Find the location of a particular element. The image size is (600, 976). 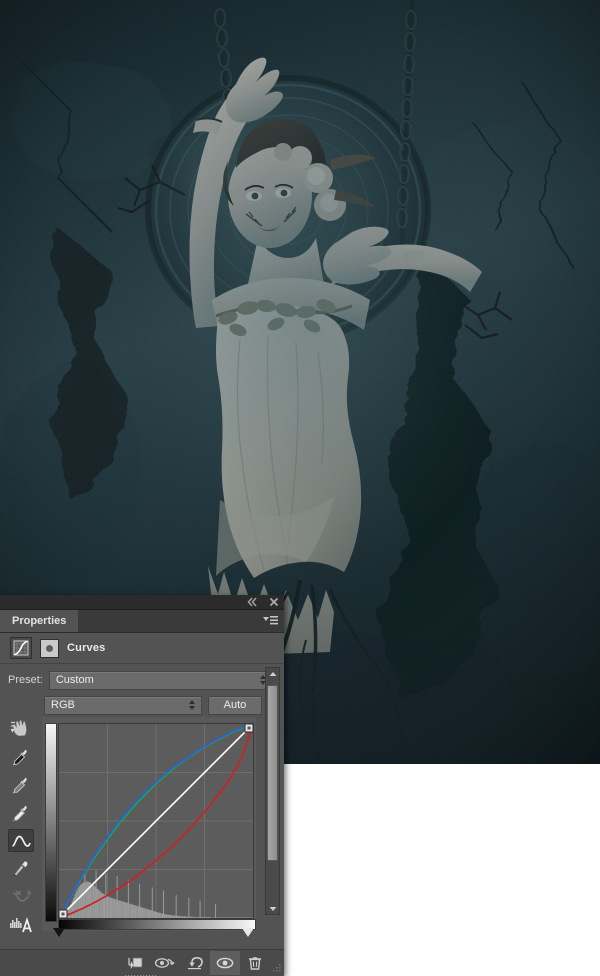

panel-resize-handle is located at coordinates (142, 973).